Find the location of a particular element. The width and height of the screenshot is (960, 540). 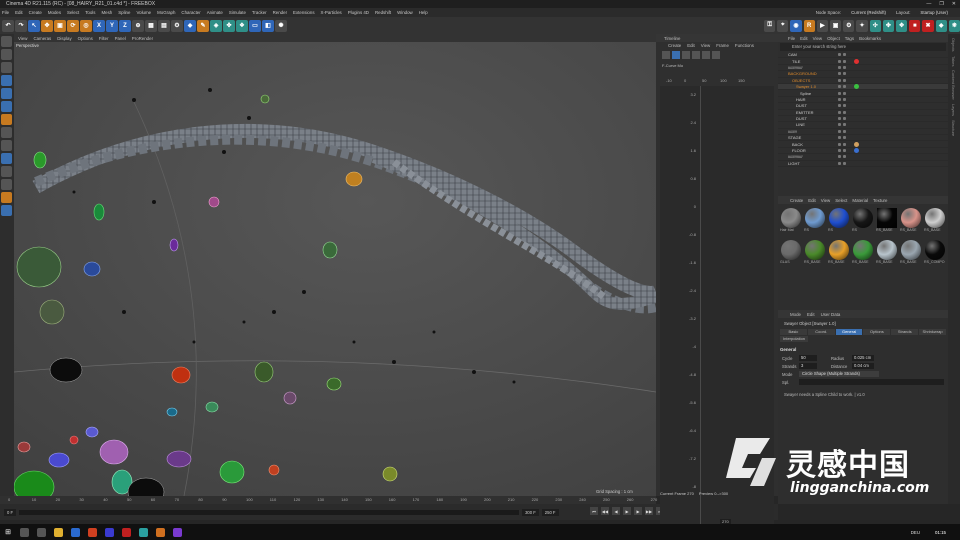

distance-field: 0.04 cm is located at coordinates (863, 366).